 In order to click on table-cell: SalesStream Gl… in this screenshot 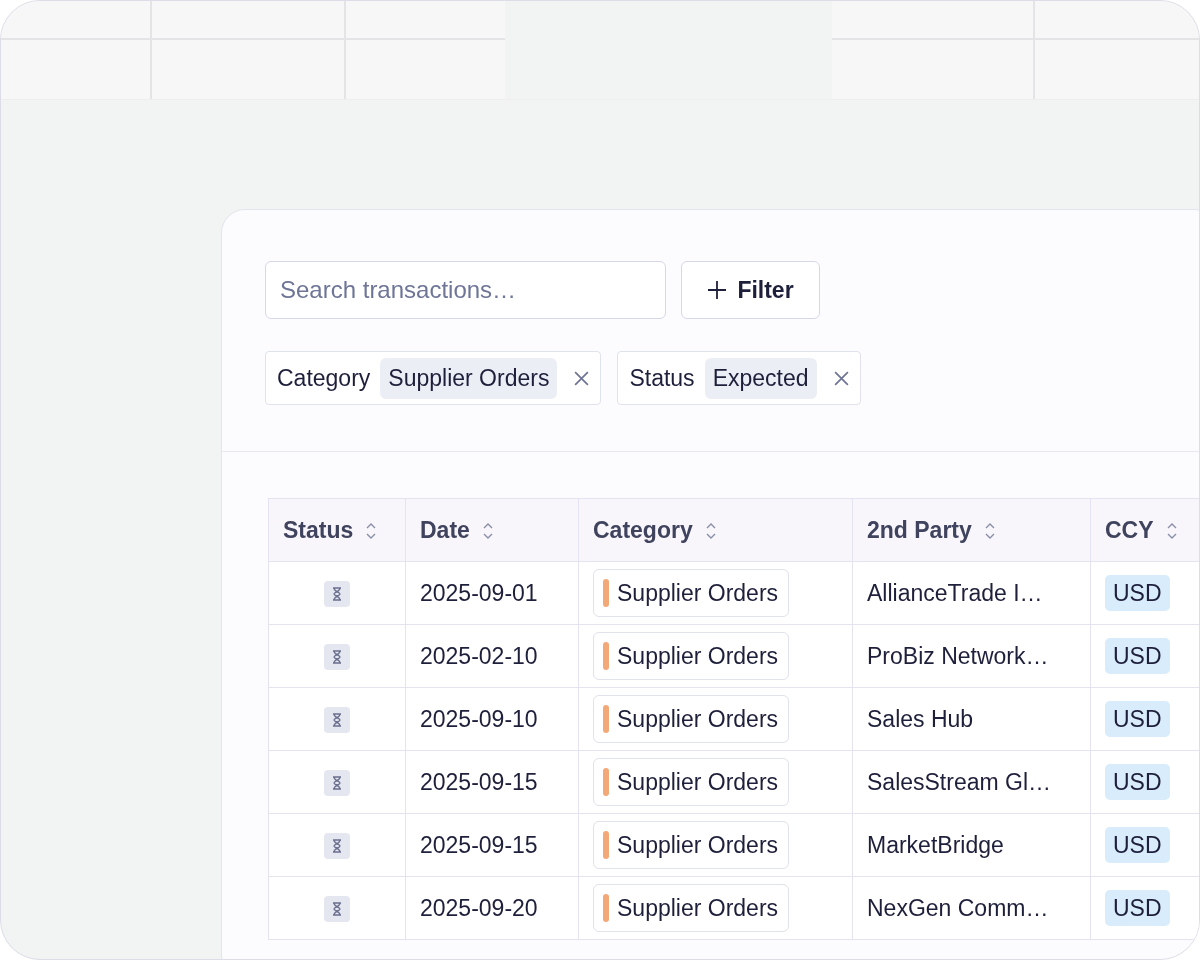, I will do `click(971, 782)`.